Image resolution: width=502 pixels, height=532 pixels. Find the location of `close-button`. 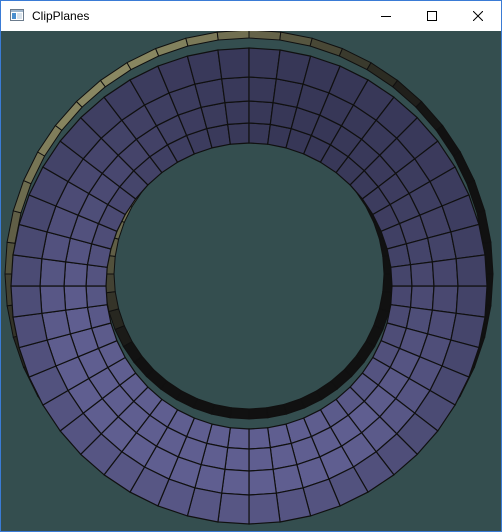

close-button is located at coordinates (478, 16).